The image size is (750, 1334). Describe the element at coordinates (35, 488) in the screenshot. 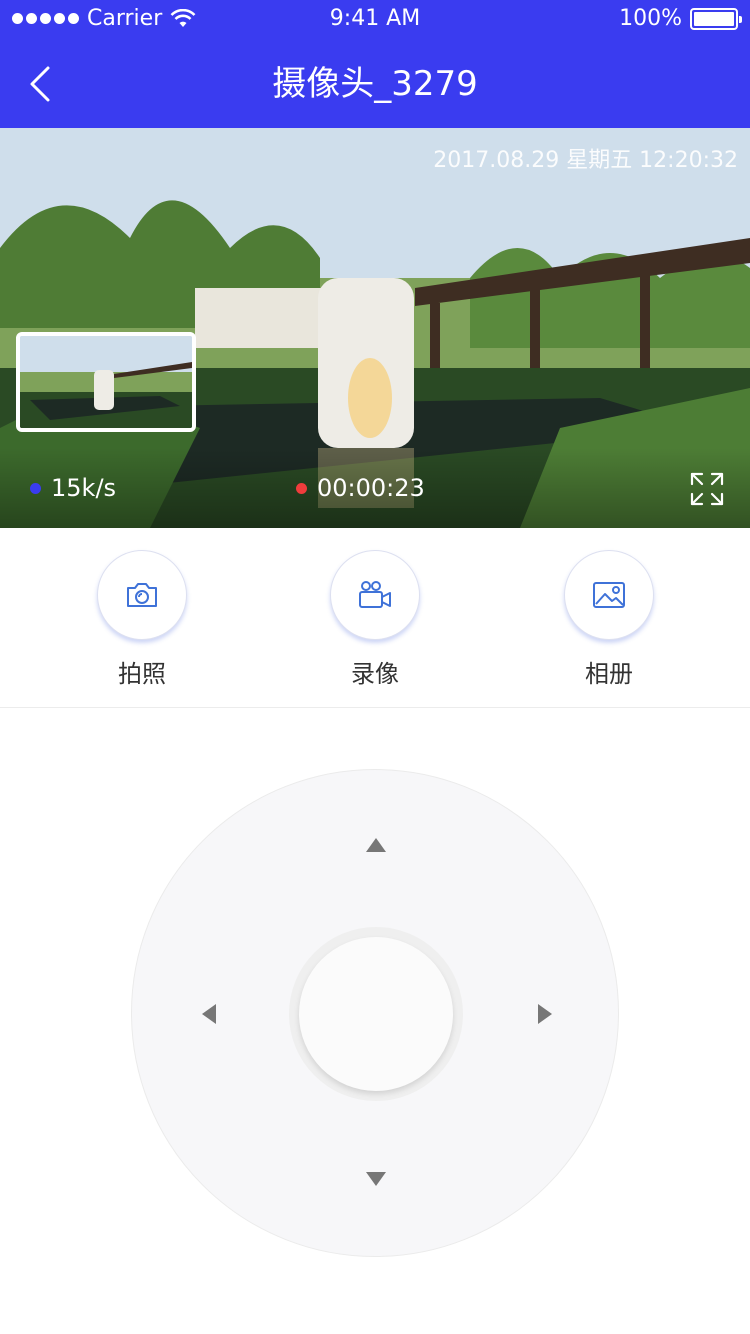

I see `speed-dot` at that location.